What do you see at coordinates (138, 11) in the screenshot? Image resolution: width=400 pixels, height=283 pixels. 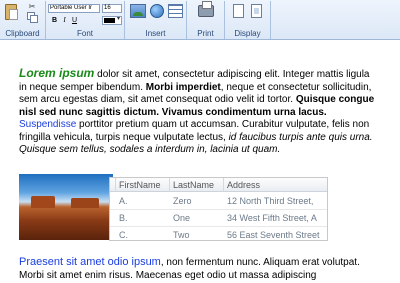 I see `insert-image-icon` at bounding box center [138, 11].